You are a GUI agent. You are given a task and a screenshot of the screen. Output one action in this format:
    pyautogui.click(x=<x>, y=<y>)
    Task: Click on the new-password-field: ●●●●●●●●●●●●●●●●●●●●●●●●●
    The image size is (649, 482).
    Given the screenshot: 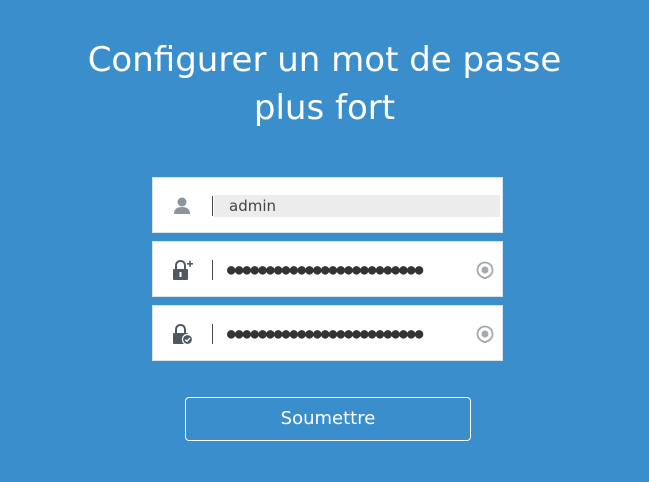 What is the action you would take?
    pyautogui.click(x=327, y=269)
    